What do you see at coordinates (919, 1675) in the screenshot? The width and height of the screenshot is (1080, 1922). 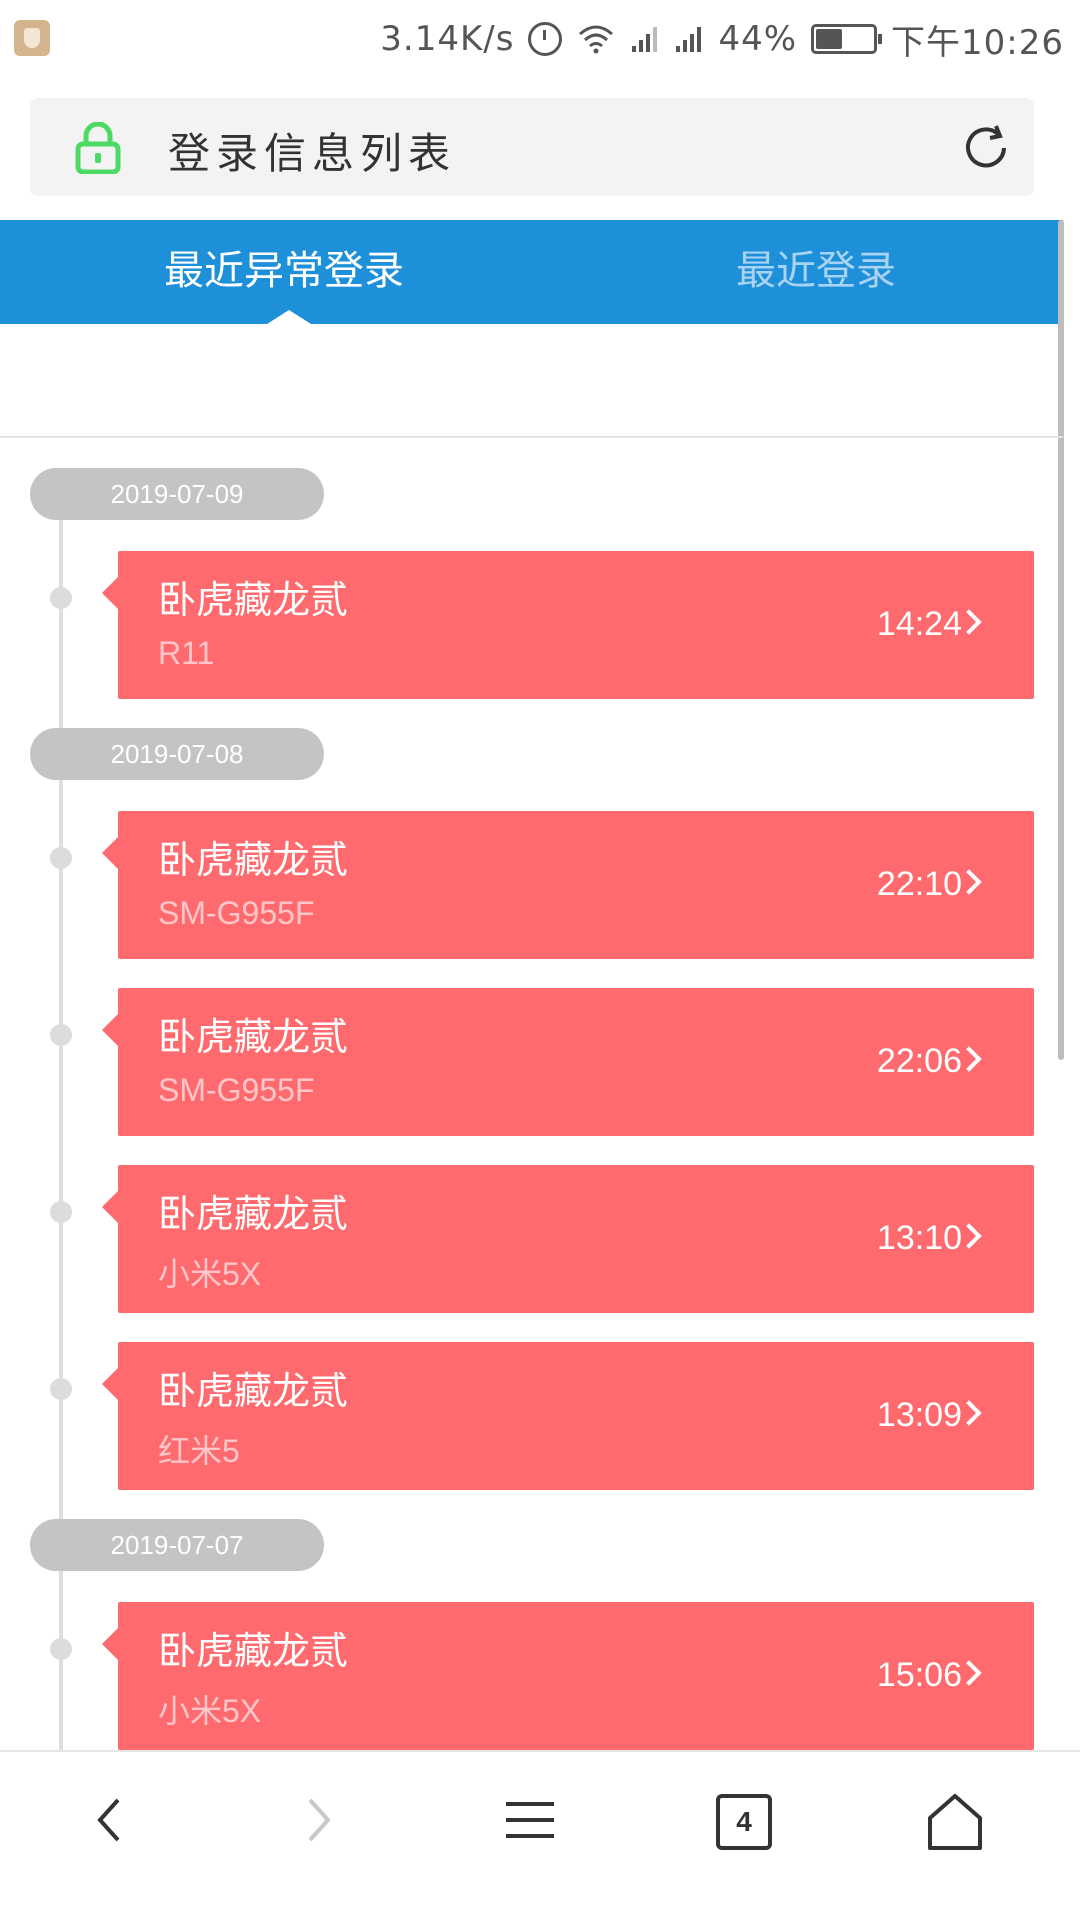 I see `login-time: 15:06` at bounding box center [919, 1675].